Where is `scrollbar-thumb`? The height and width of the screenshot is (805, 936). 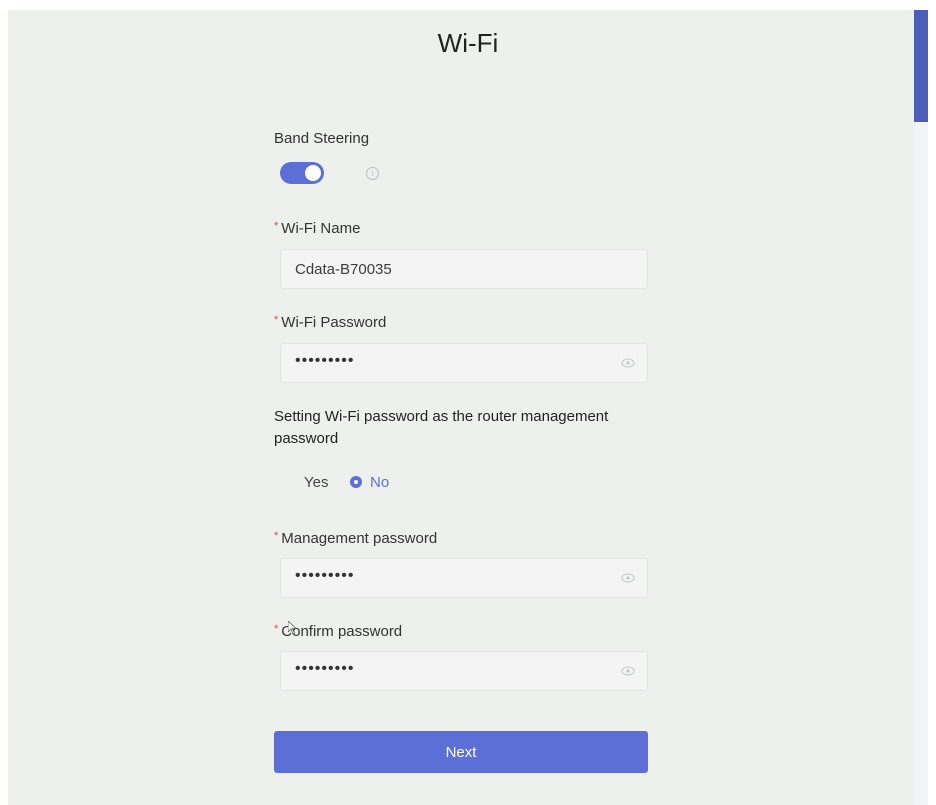
scrollbar-thumb is located at coordinates (921, 66).